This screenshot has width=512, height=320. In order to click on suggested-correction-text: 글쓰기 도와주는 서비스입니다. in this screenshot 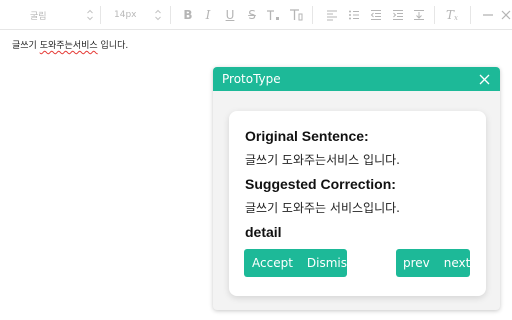, I will do `click(322, 208)`.